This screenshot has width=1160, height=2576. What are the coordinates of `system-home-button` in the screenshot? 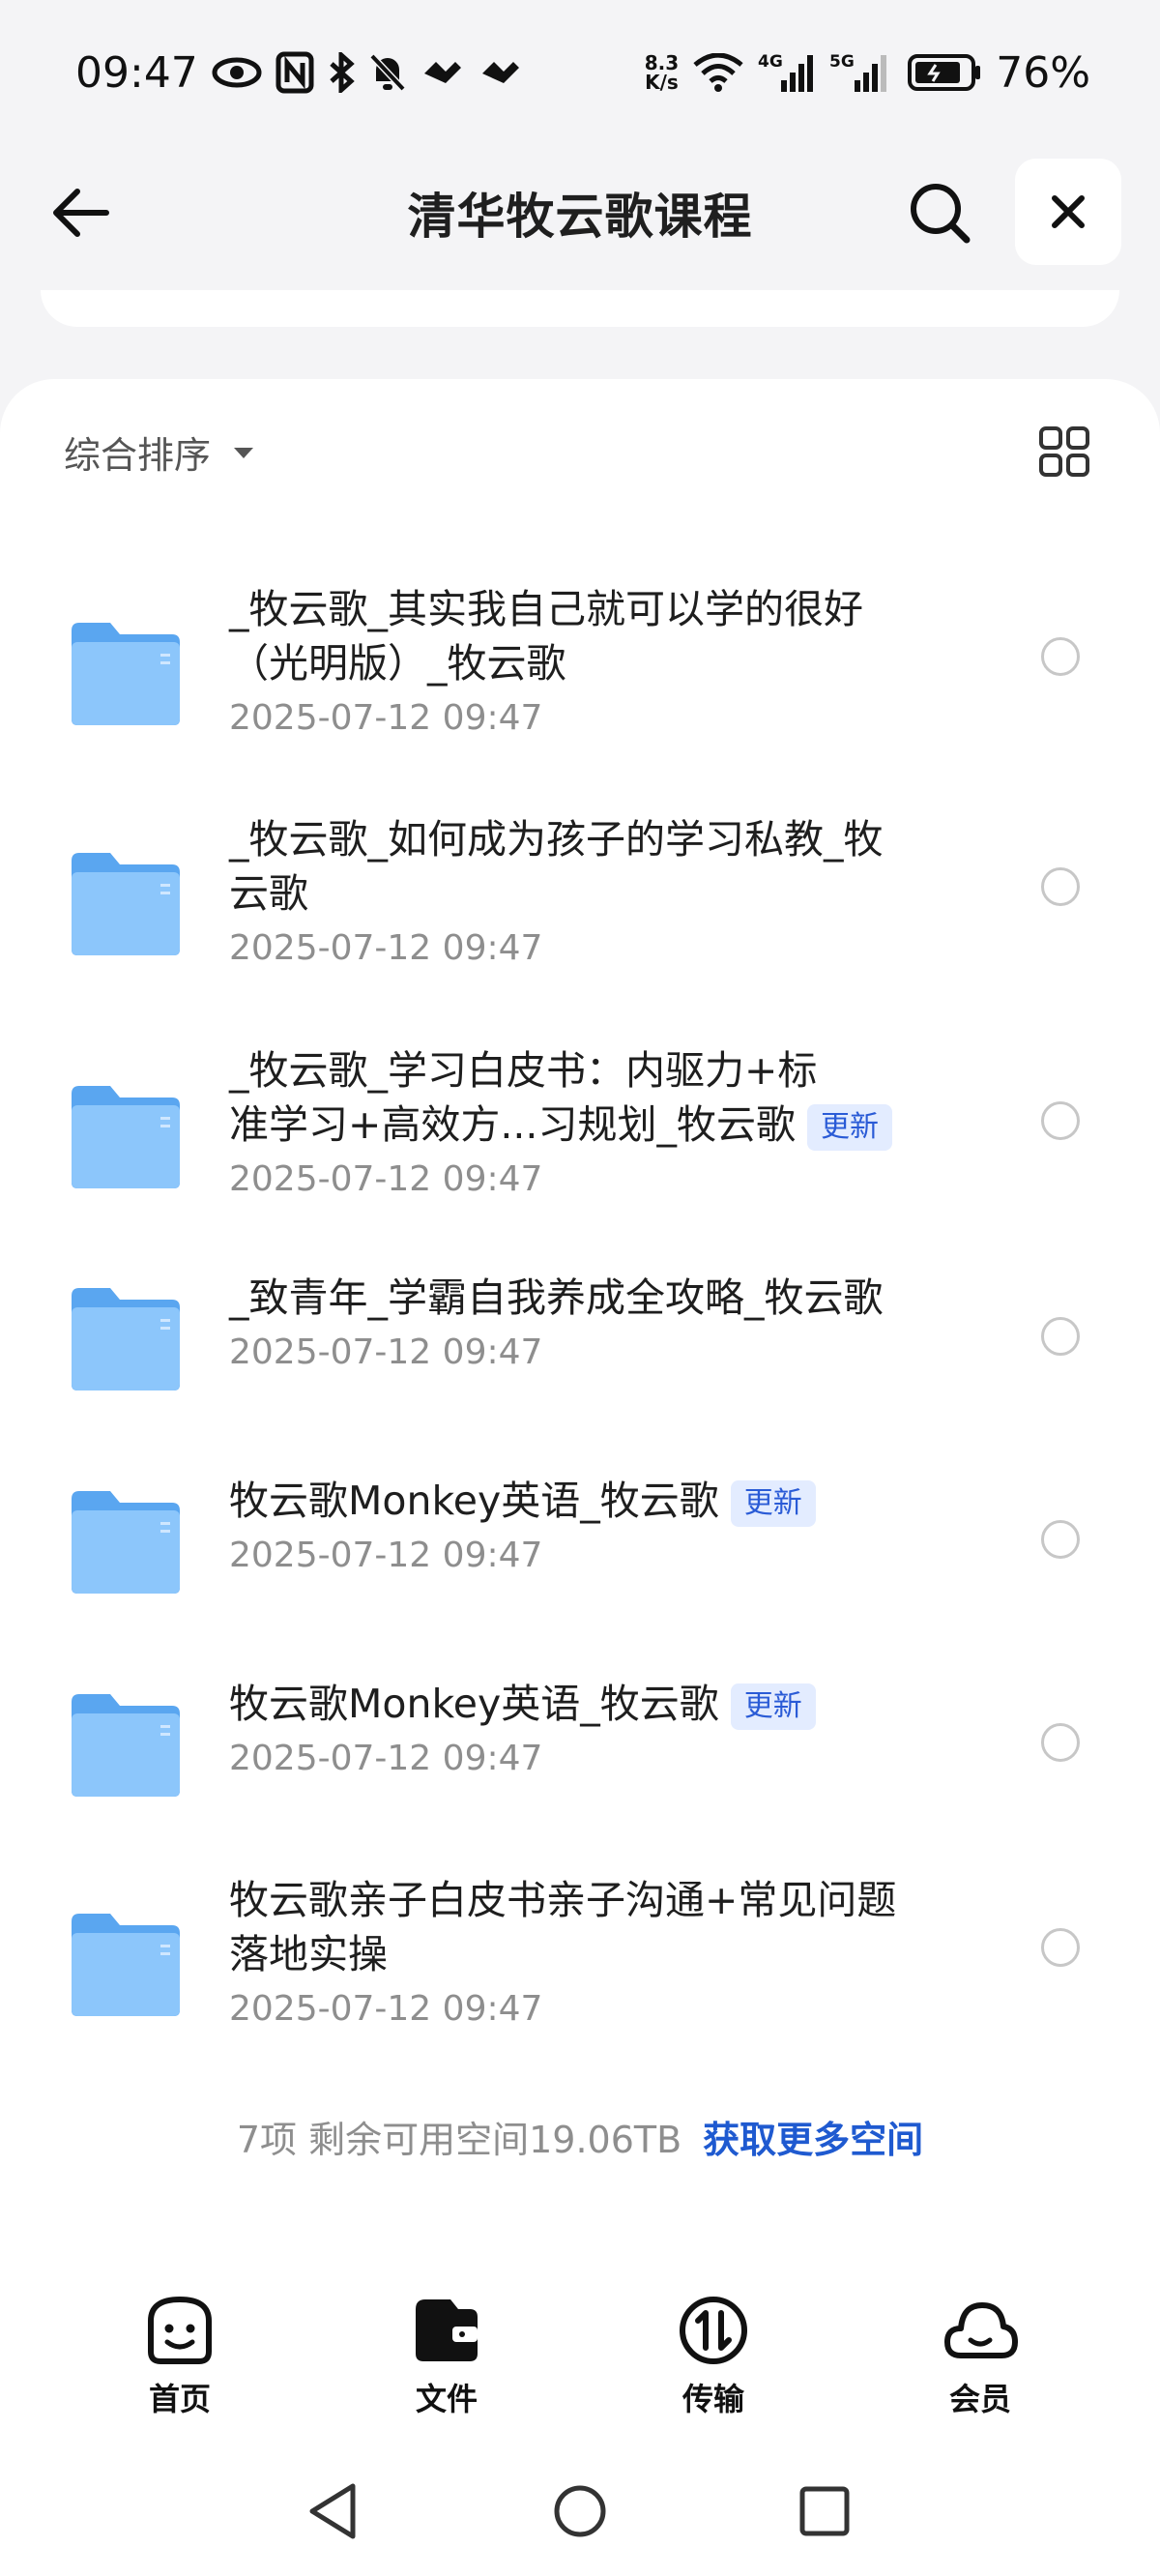 It's located at (580, 2511).